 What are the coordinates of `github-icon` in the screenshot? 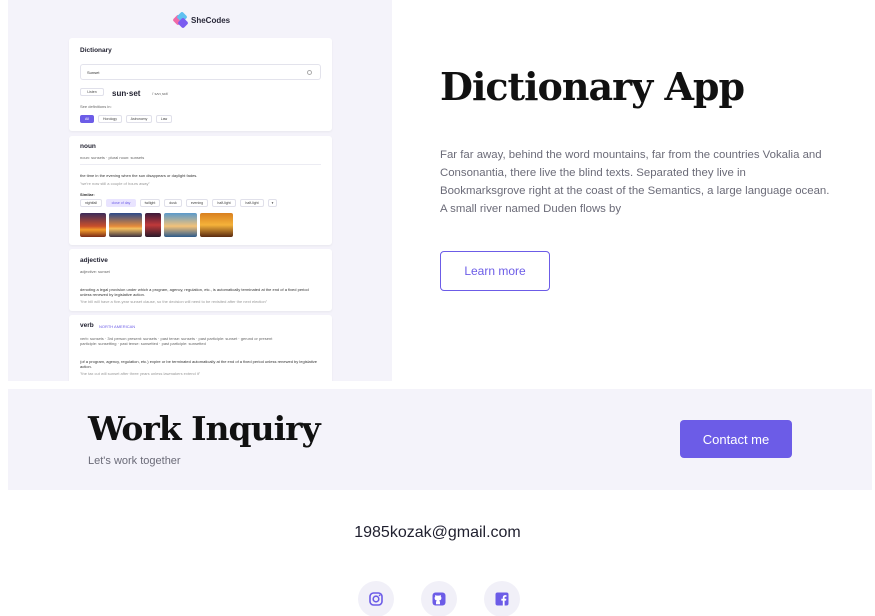 It's located at (439, 599).